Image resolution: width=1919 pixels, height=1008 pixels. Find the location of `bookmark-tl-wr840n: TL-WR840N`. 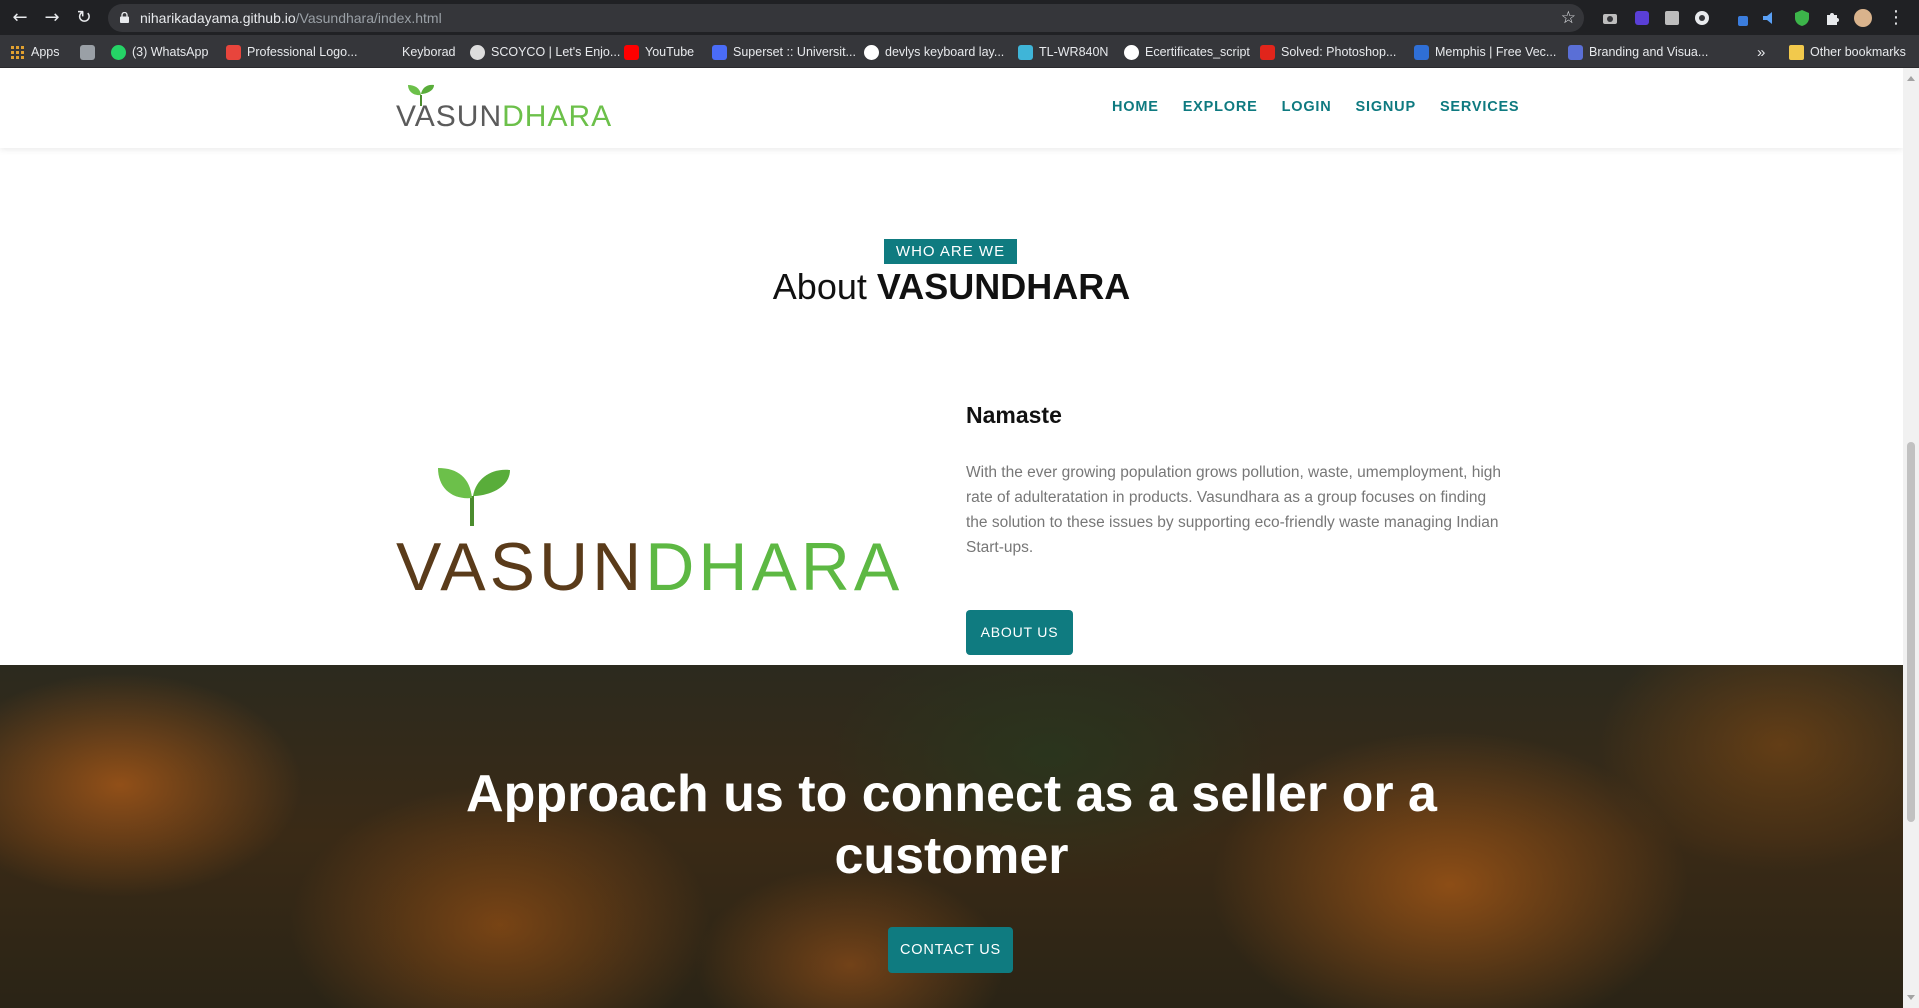

bookmark-tl-wr840n: TL-WR840N is located at coordinates (1063, 52).